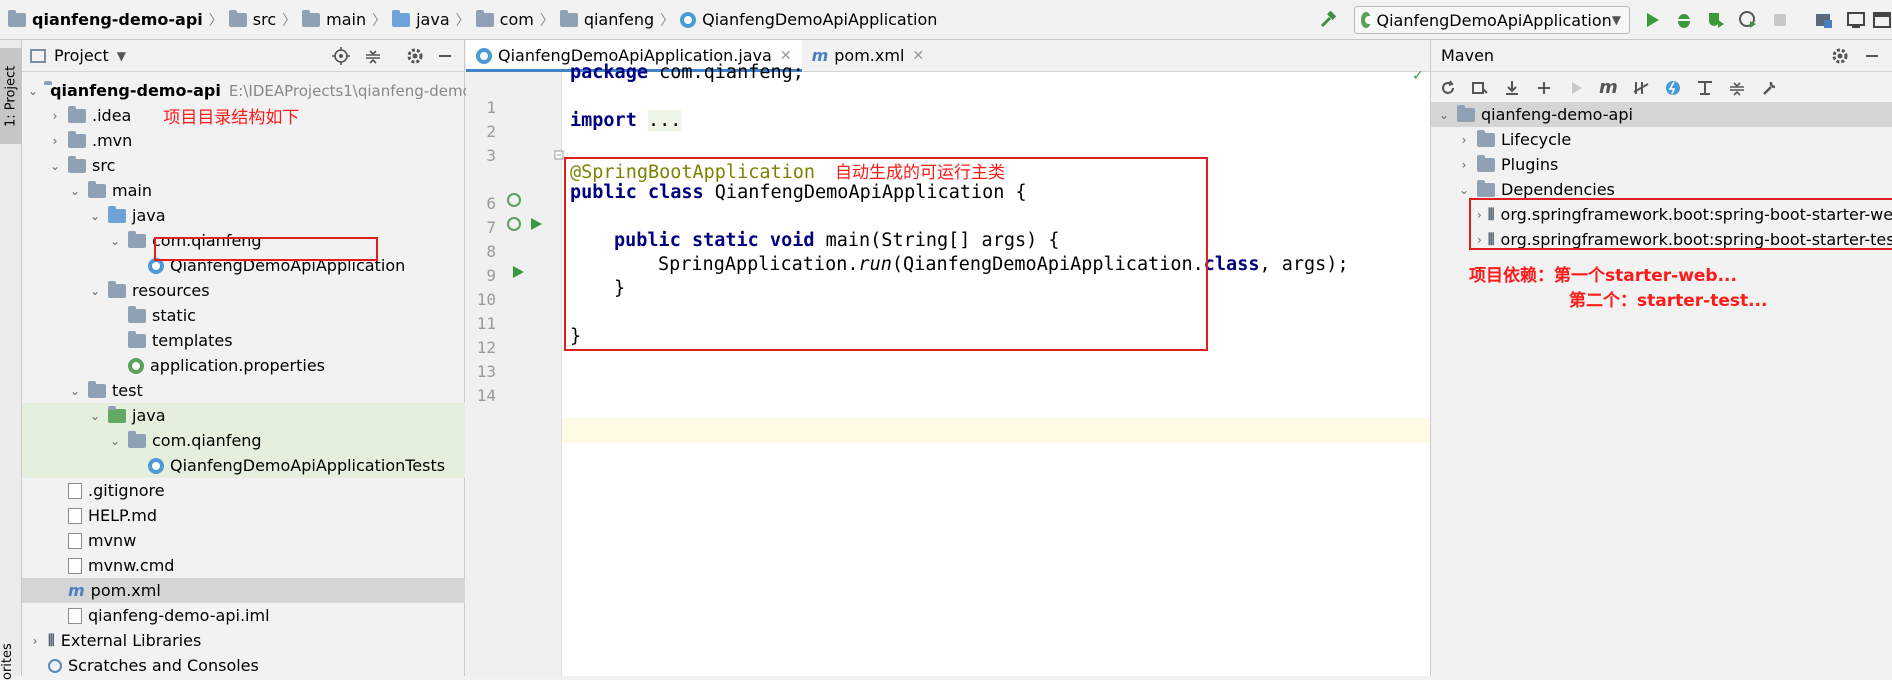  What do you see at coordinates (1576, 88) in the screenshot?
I see `run-maven-icon` at bounding box center [1576, 88].